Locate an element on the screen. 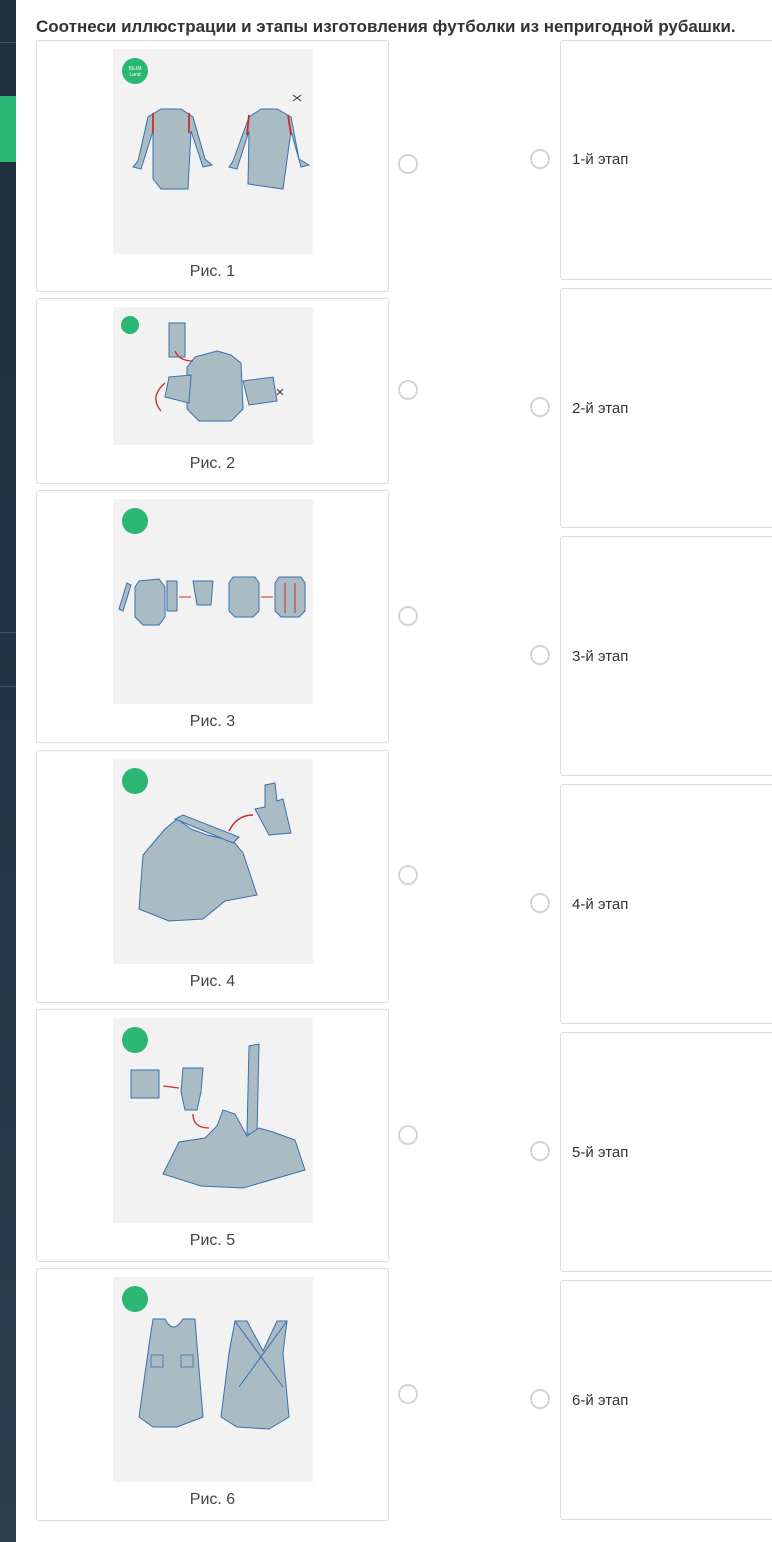 Image resolution: width=772 pixels, height=1542 pixels. stage-card-4: 4-й этап is located at coordinates (651, 904).